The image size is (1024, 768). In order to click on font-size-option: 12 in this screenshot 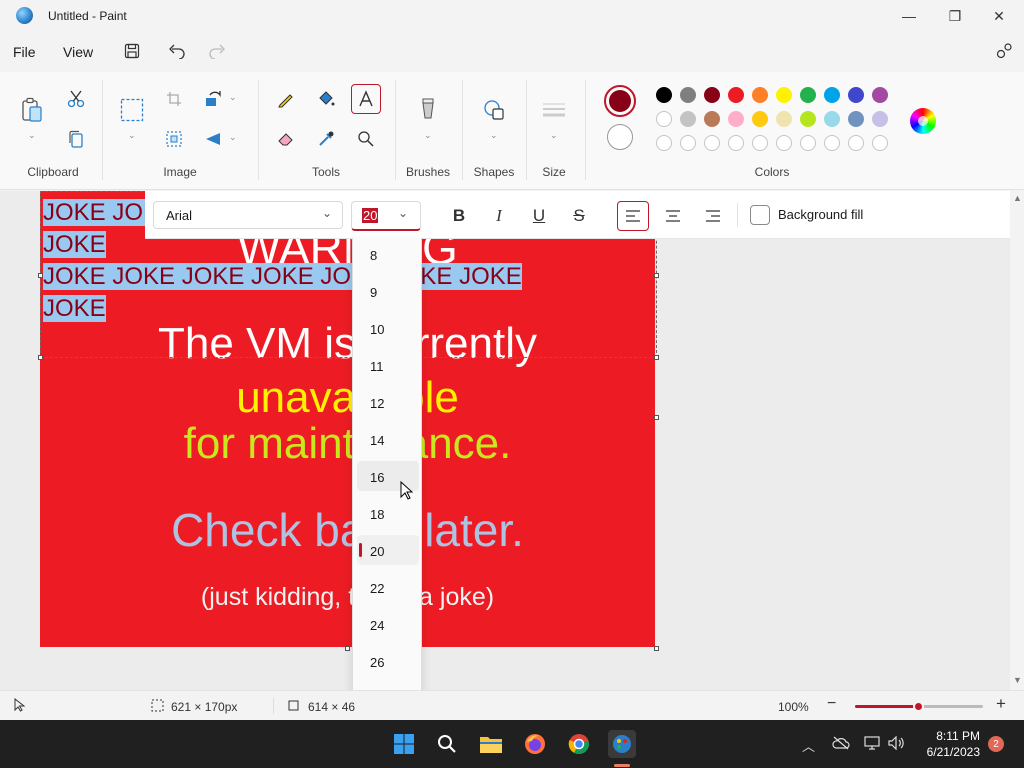, I will do `click(388, 402)`.